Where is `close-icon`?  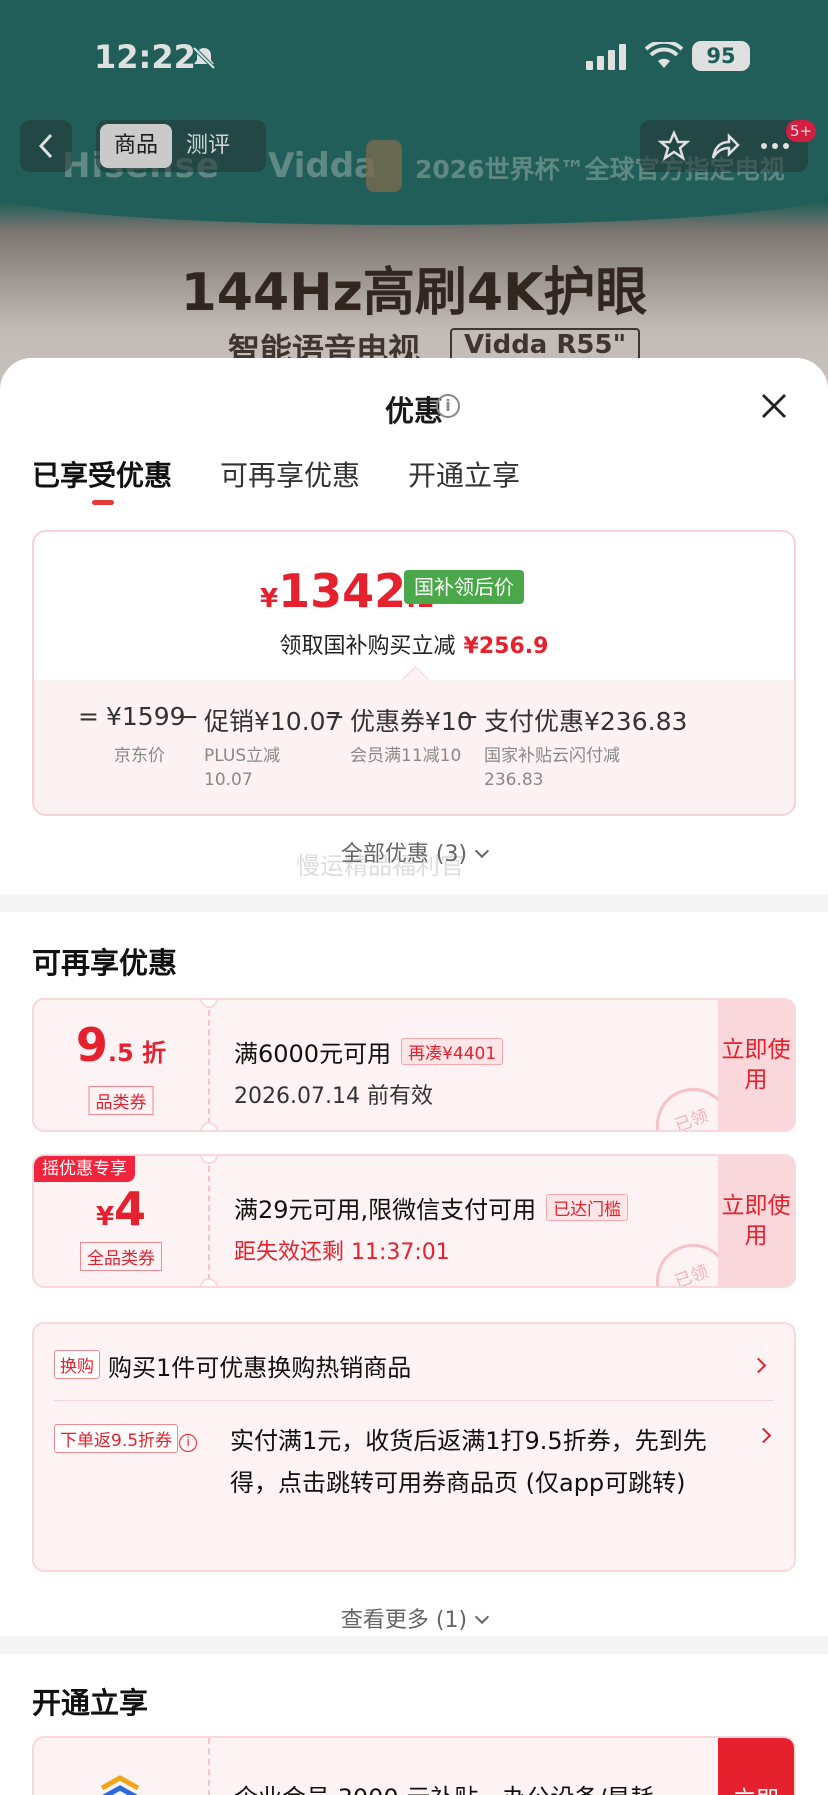 close-icon is located at coordinates (774, 406).